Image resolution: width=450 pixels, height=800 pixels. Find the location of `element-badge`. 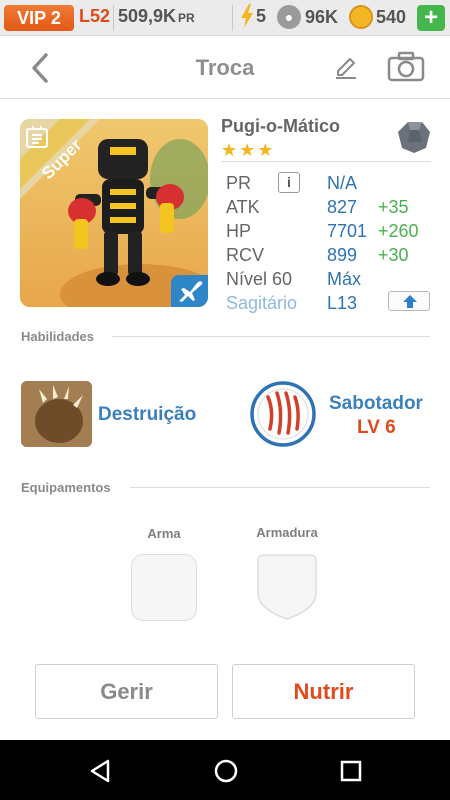

element-badge is located at coordinates (189, 291).